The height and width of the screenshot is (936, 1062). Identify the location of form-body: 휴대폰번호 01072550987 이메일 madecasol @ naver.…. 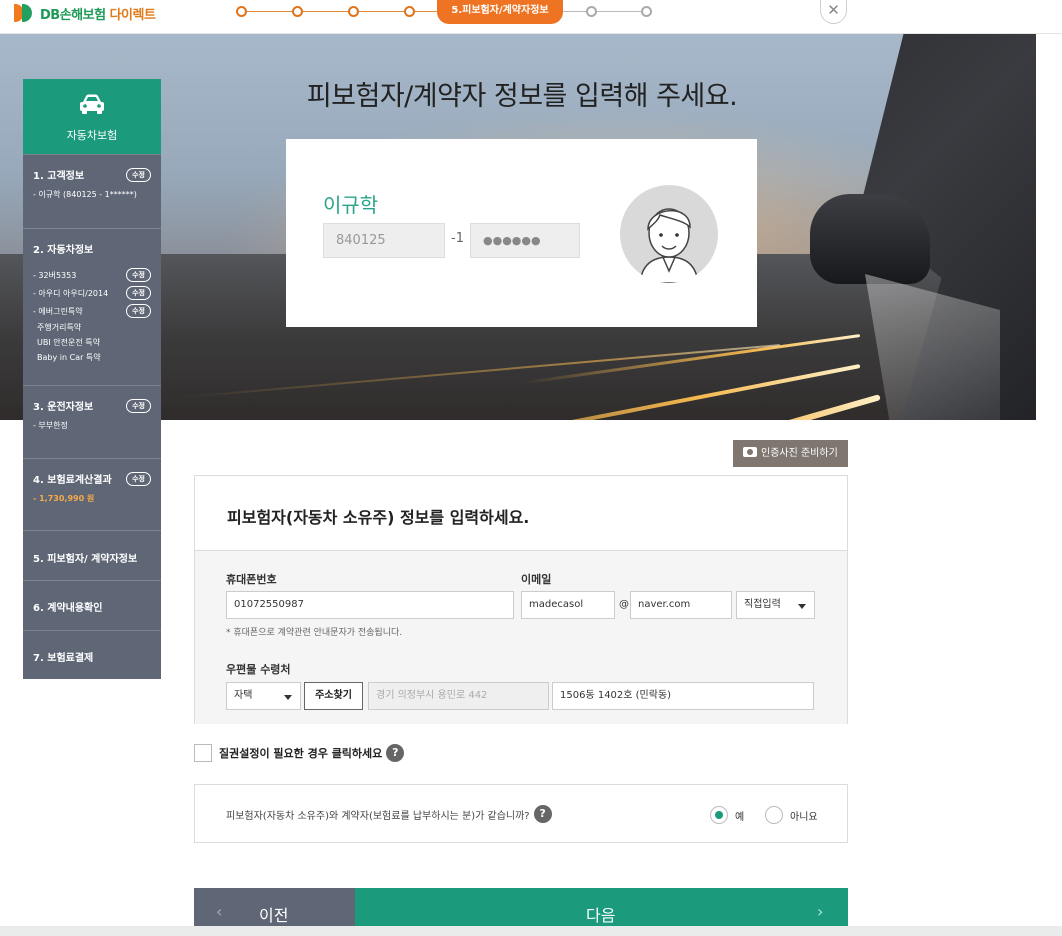
(521, 637).